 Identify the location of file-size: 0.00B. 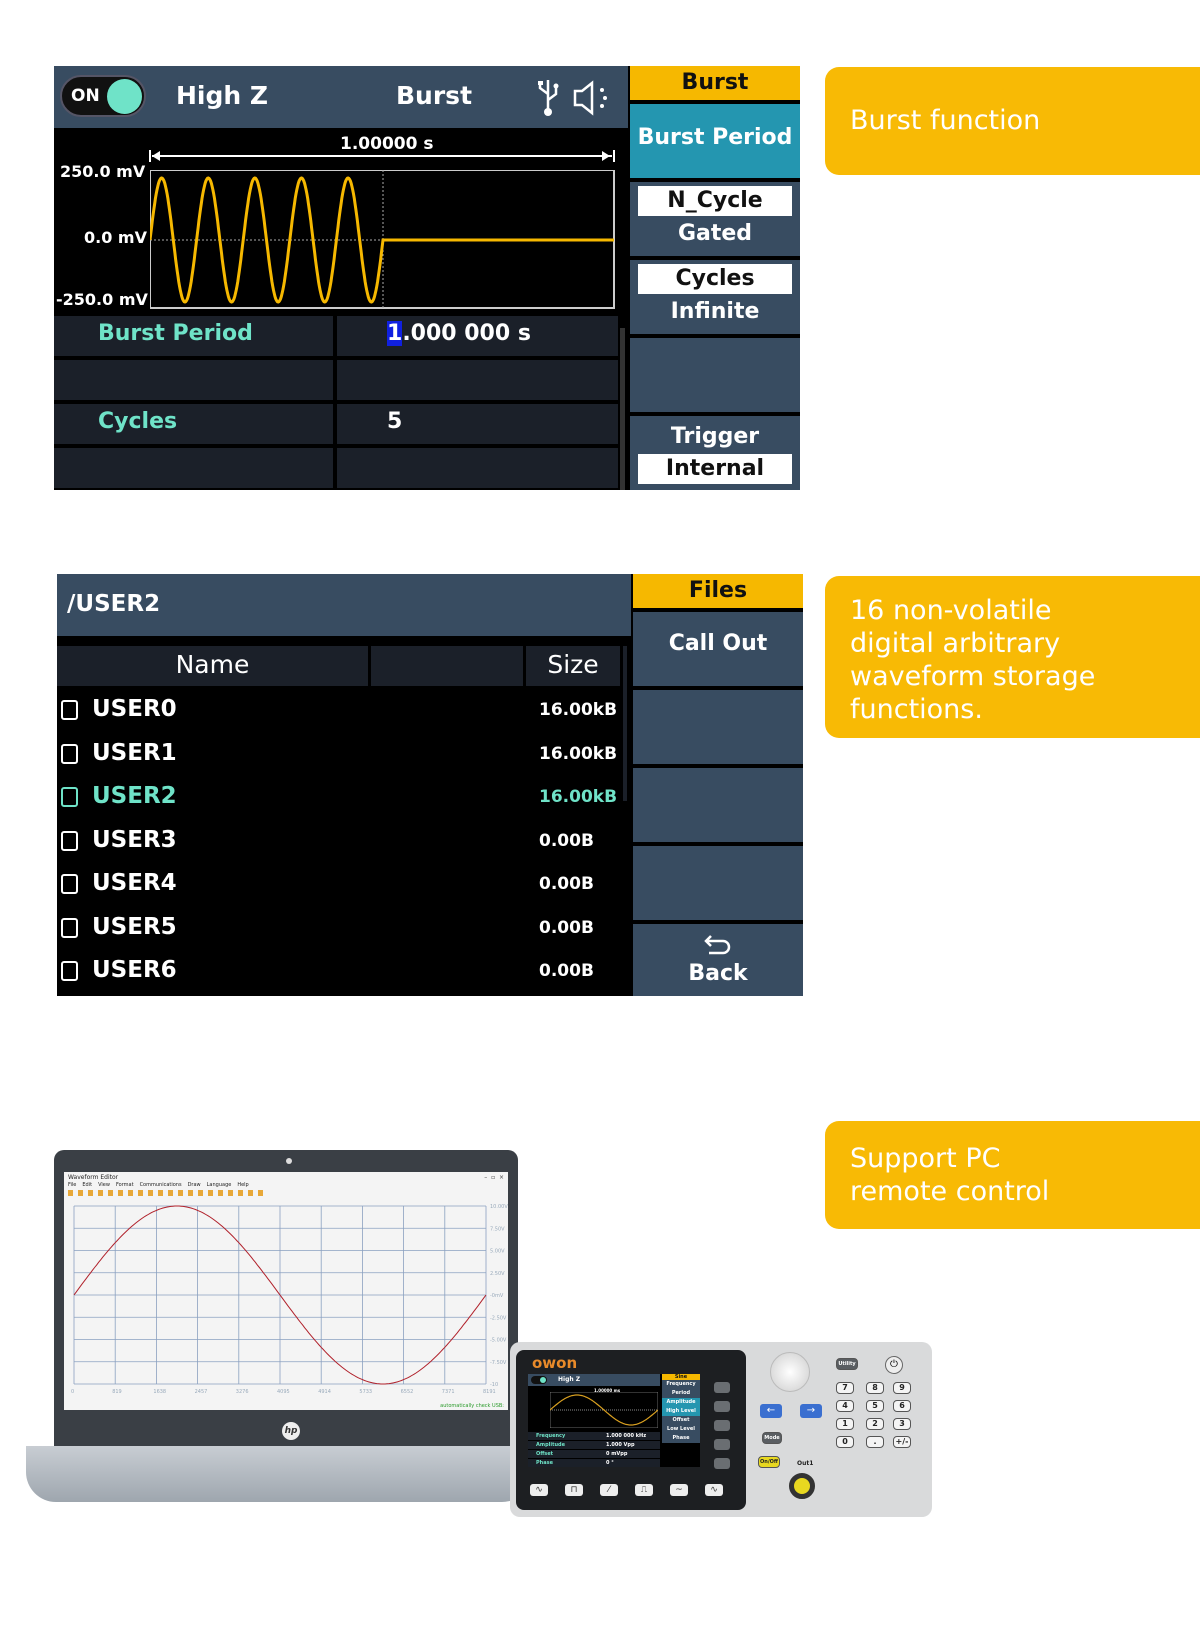
(566, 884).